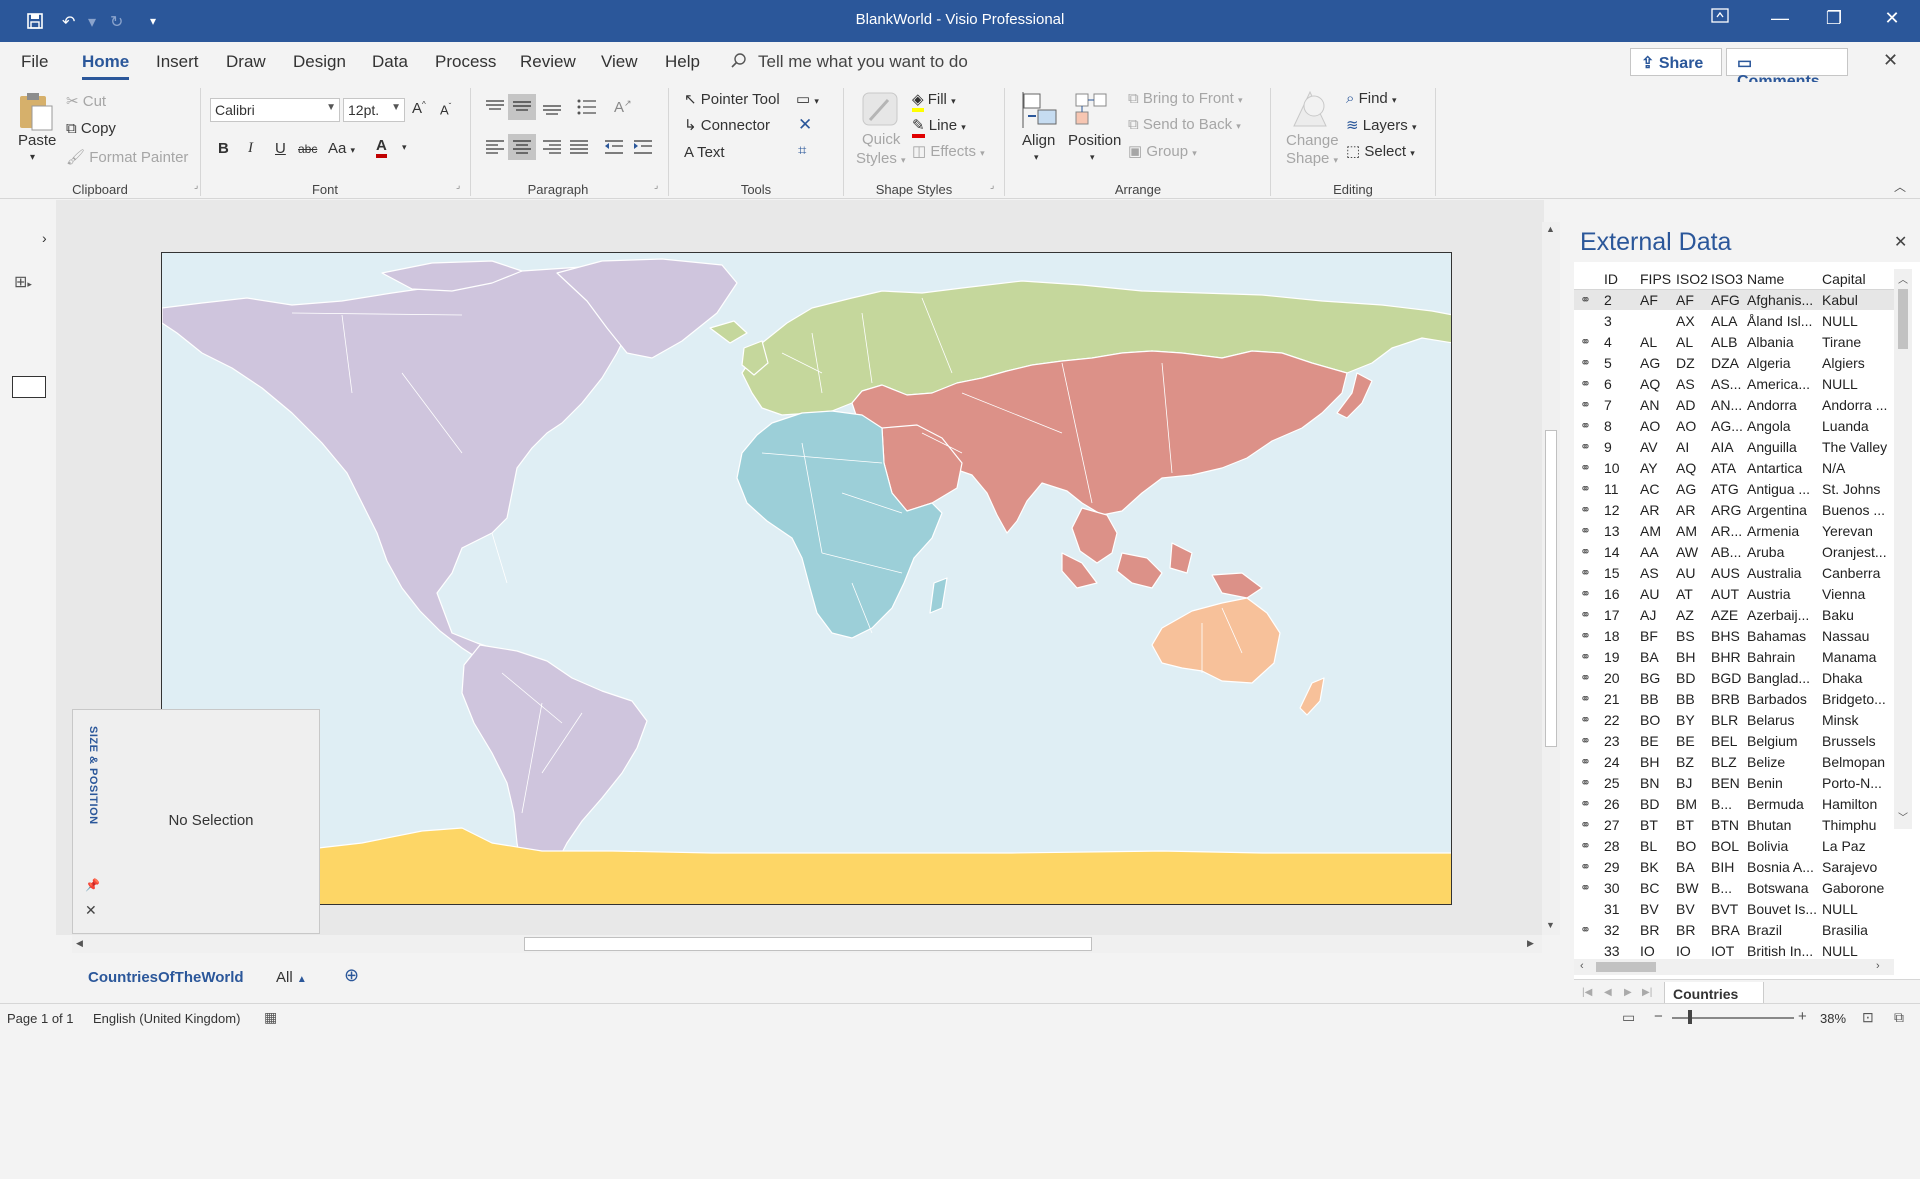 The height and width of the screenshot is (1179, 1920). What do you see at coordinates (1734, 384) in the screenshot?
I see `table-row: ⚭ 6 AQ AS AS... America... NULL` at bounding box center [1734, 384].